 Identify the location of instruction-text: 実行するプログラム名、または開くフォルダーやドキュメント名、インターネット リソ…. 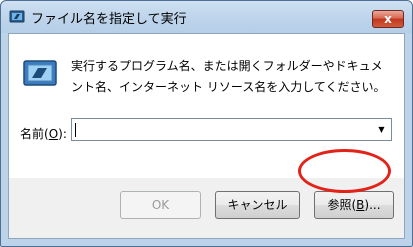
(228, 76).